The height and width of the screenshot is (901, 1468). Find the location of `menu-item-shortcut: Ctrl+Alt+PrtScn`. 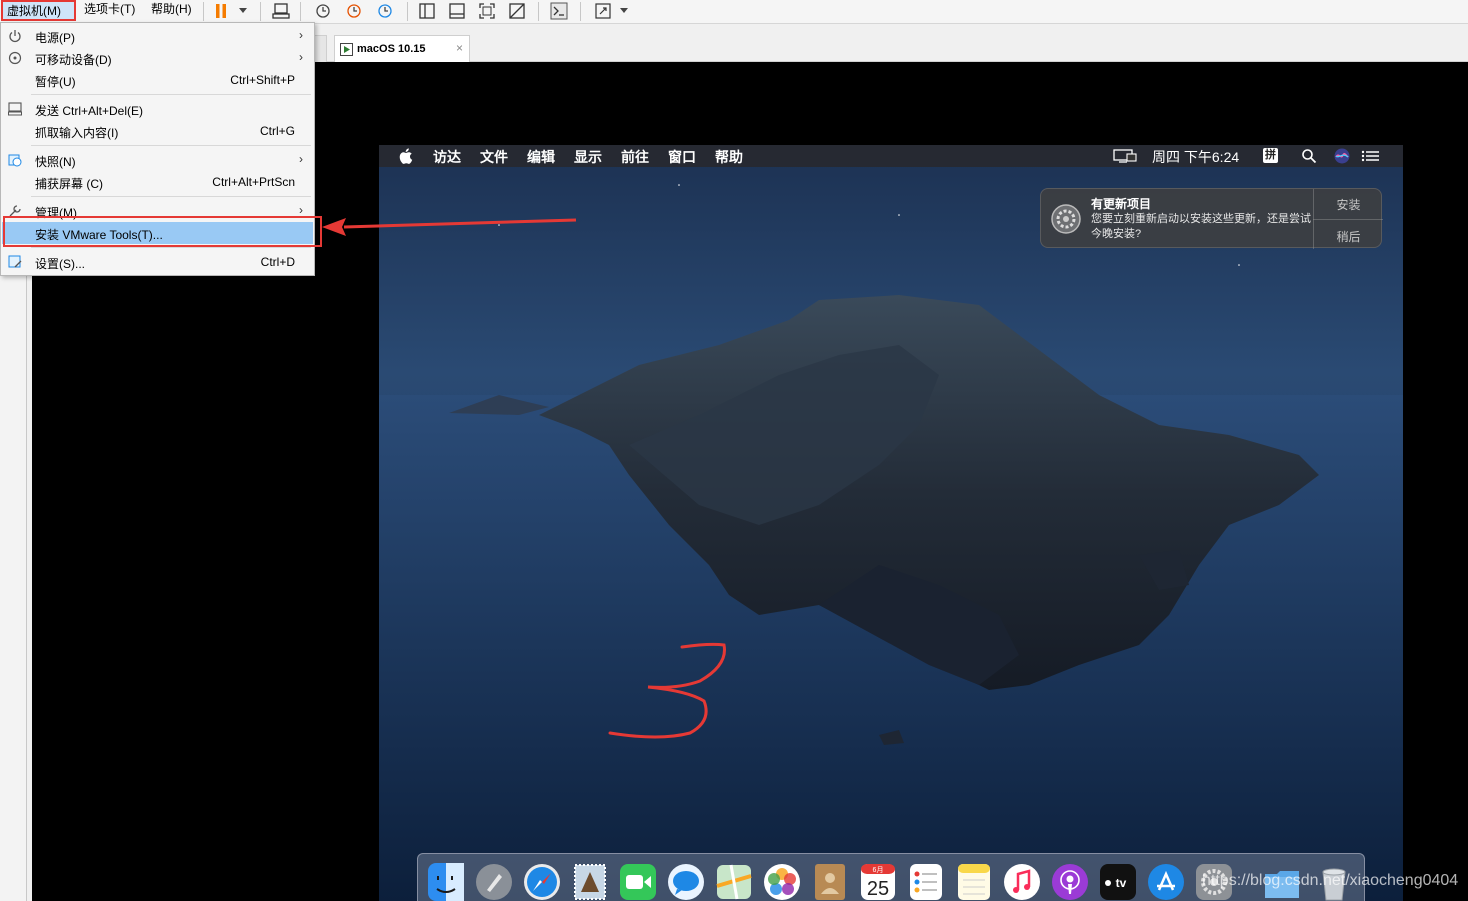

menu-item-shortcut: Ctrl+Alt+PrtScn is located at coordinates (253, 182).